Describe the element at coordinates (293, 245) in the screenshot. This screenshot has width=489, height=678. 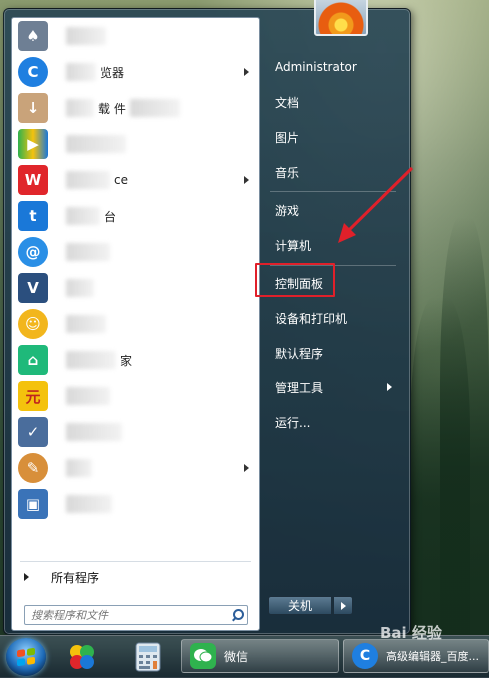
I see `menu-item-label: 计算机` at that location.